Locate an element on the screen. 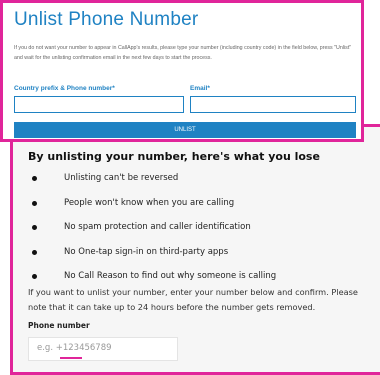  page-title: Unlist Phone Number is located at coordinates (106, 19).